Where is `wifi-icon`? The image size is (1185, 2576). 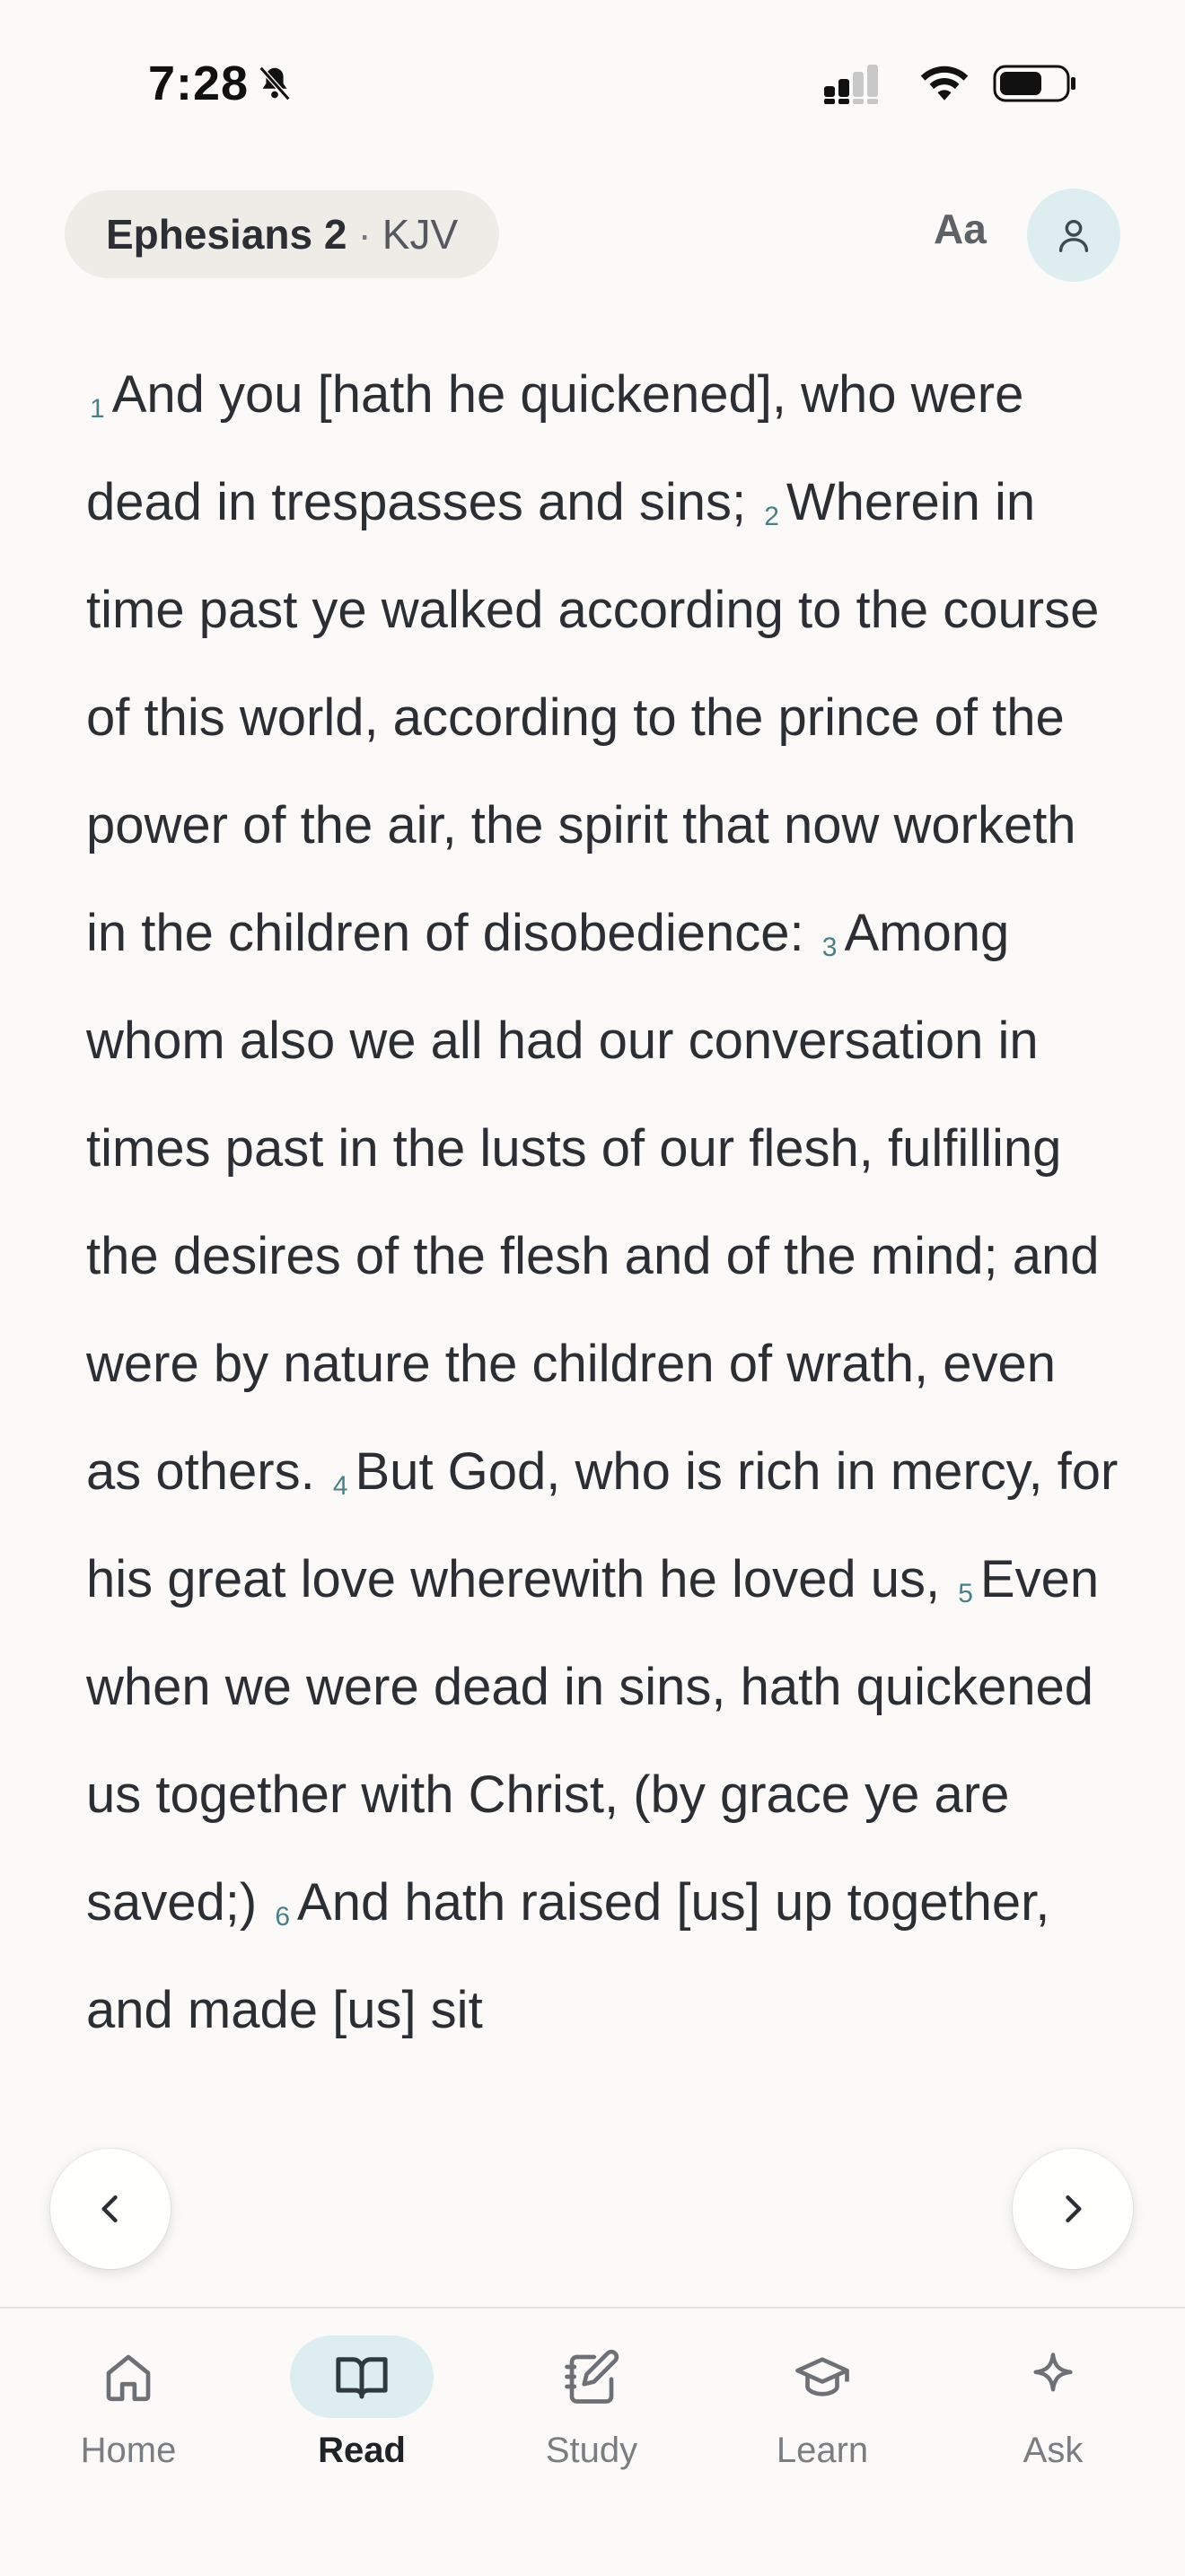
wifi-icon is located at coordinates (944, 83).